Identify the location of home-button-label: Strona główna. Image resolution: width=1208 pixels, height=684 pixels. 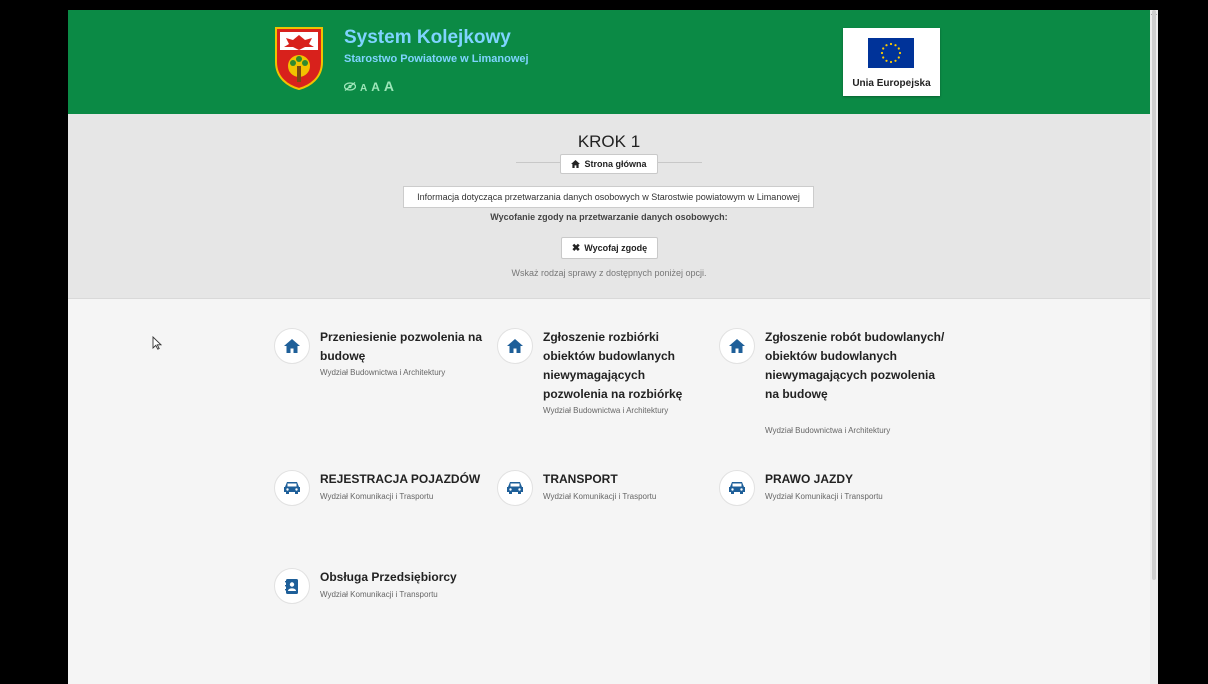
(615, 164).